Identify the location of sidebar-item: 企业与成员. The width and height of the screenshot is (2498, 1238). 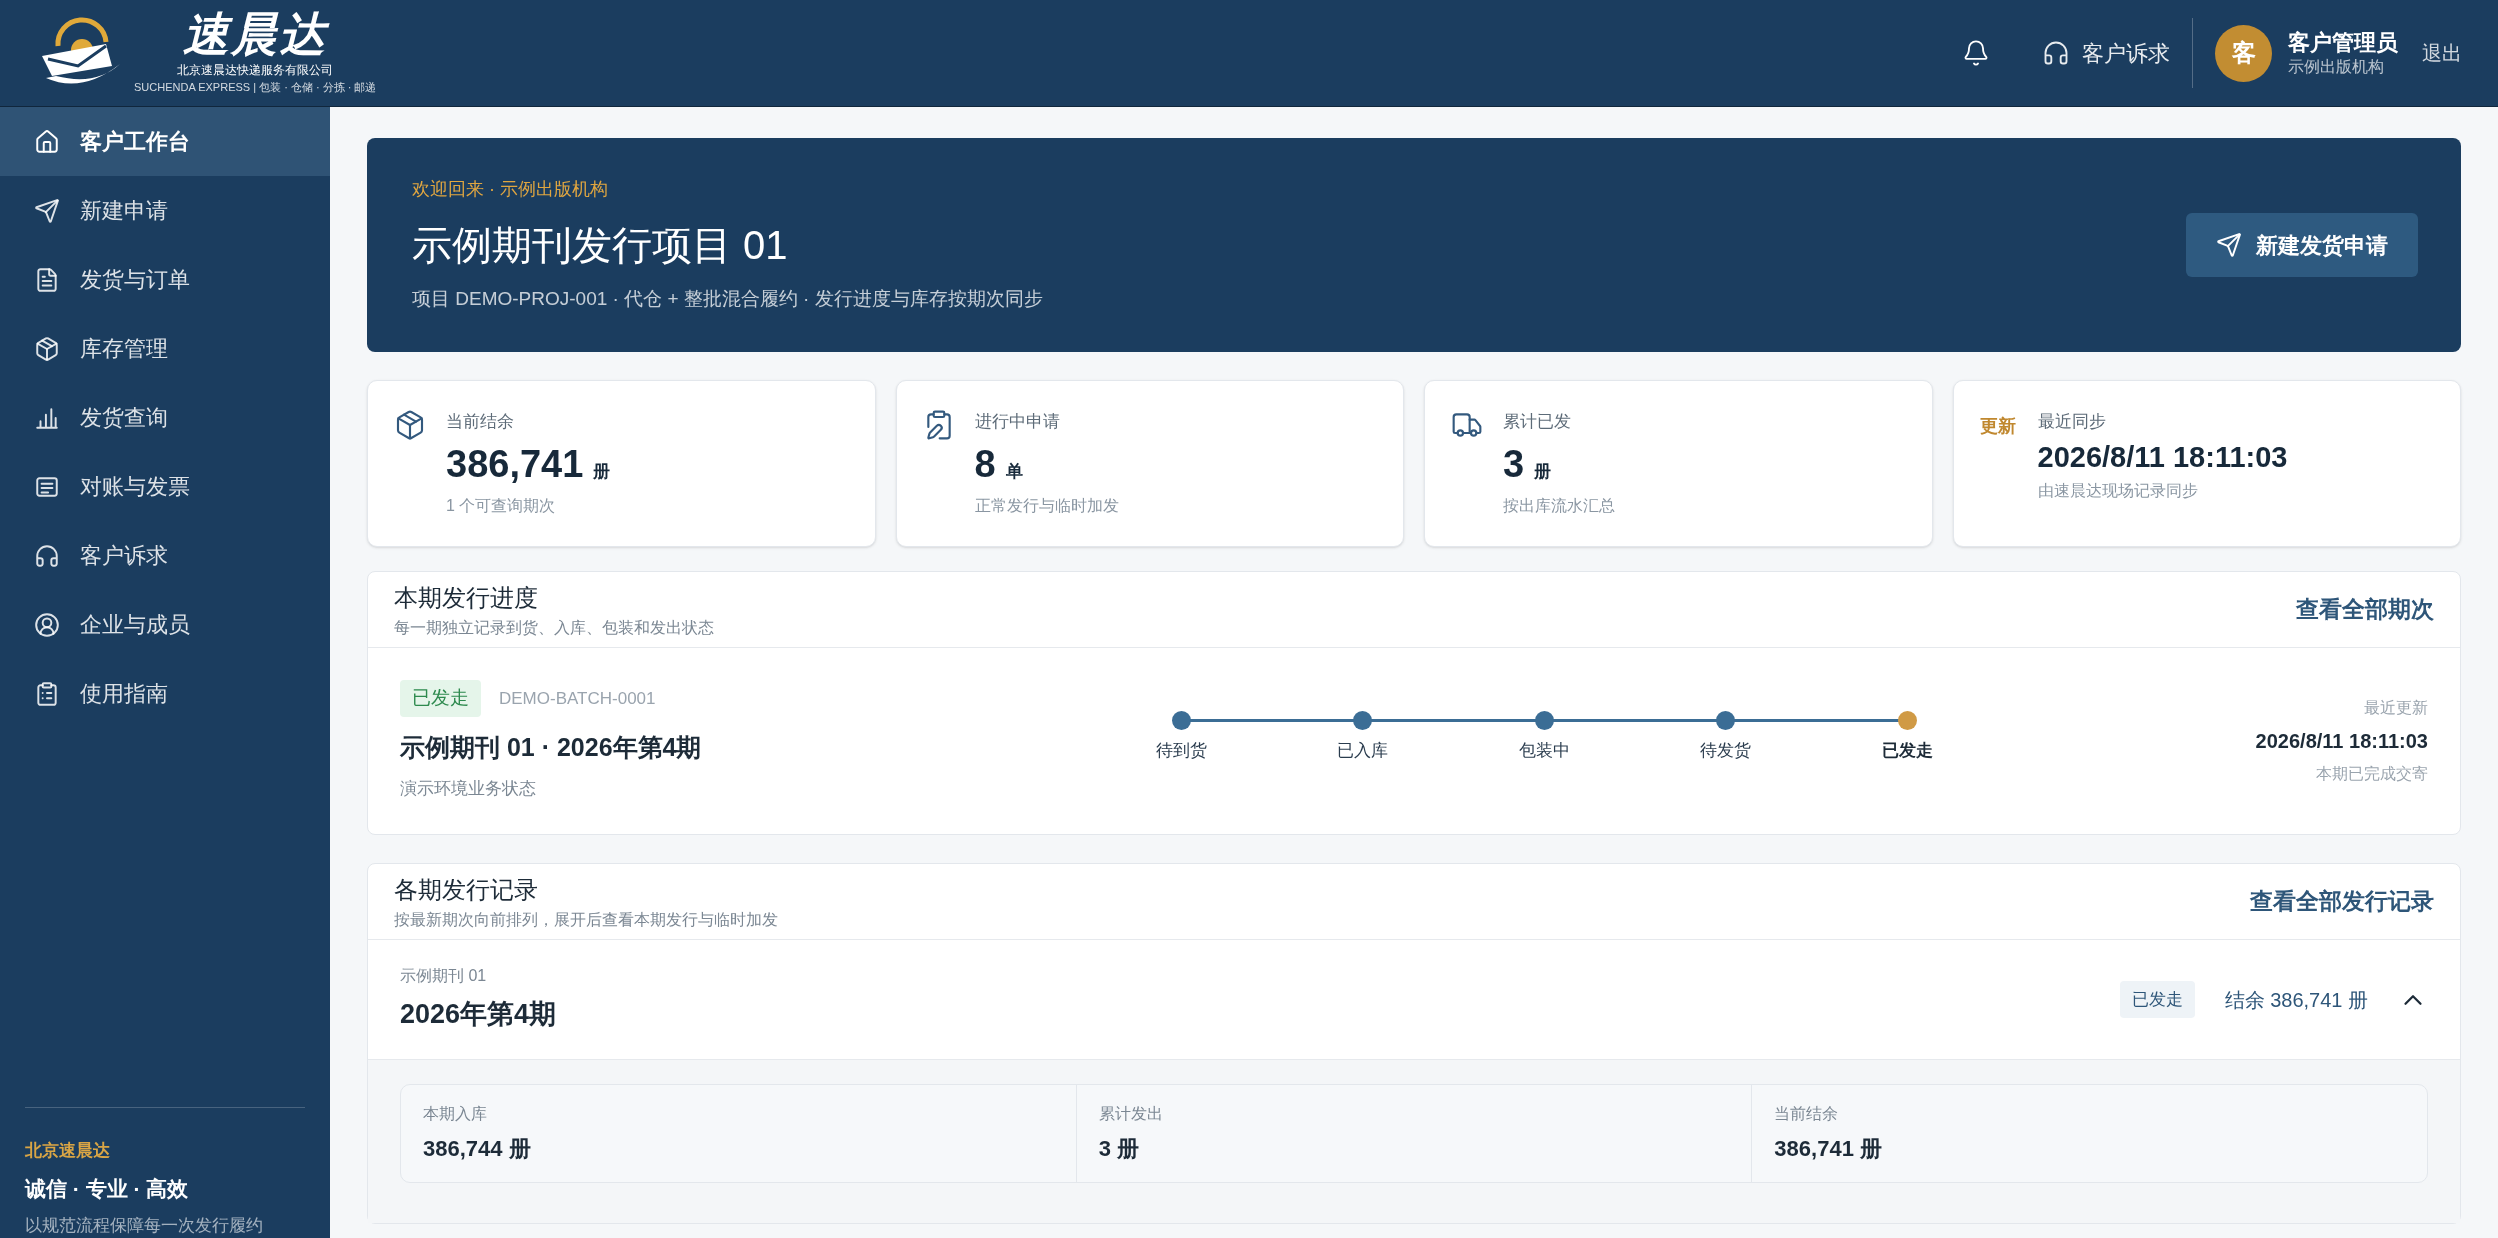
(165, 624).